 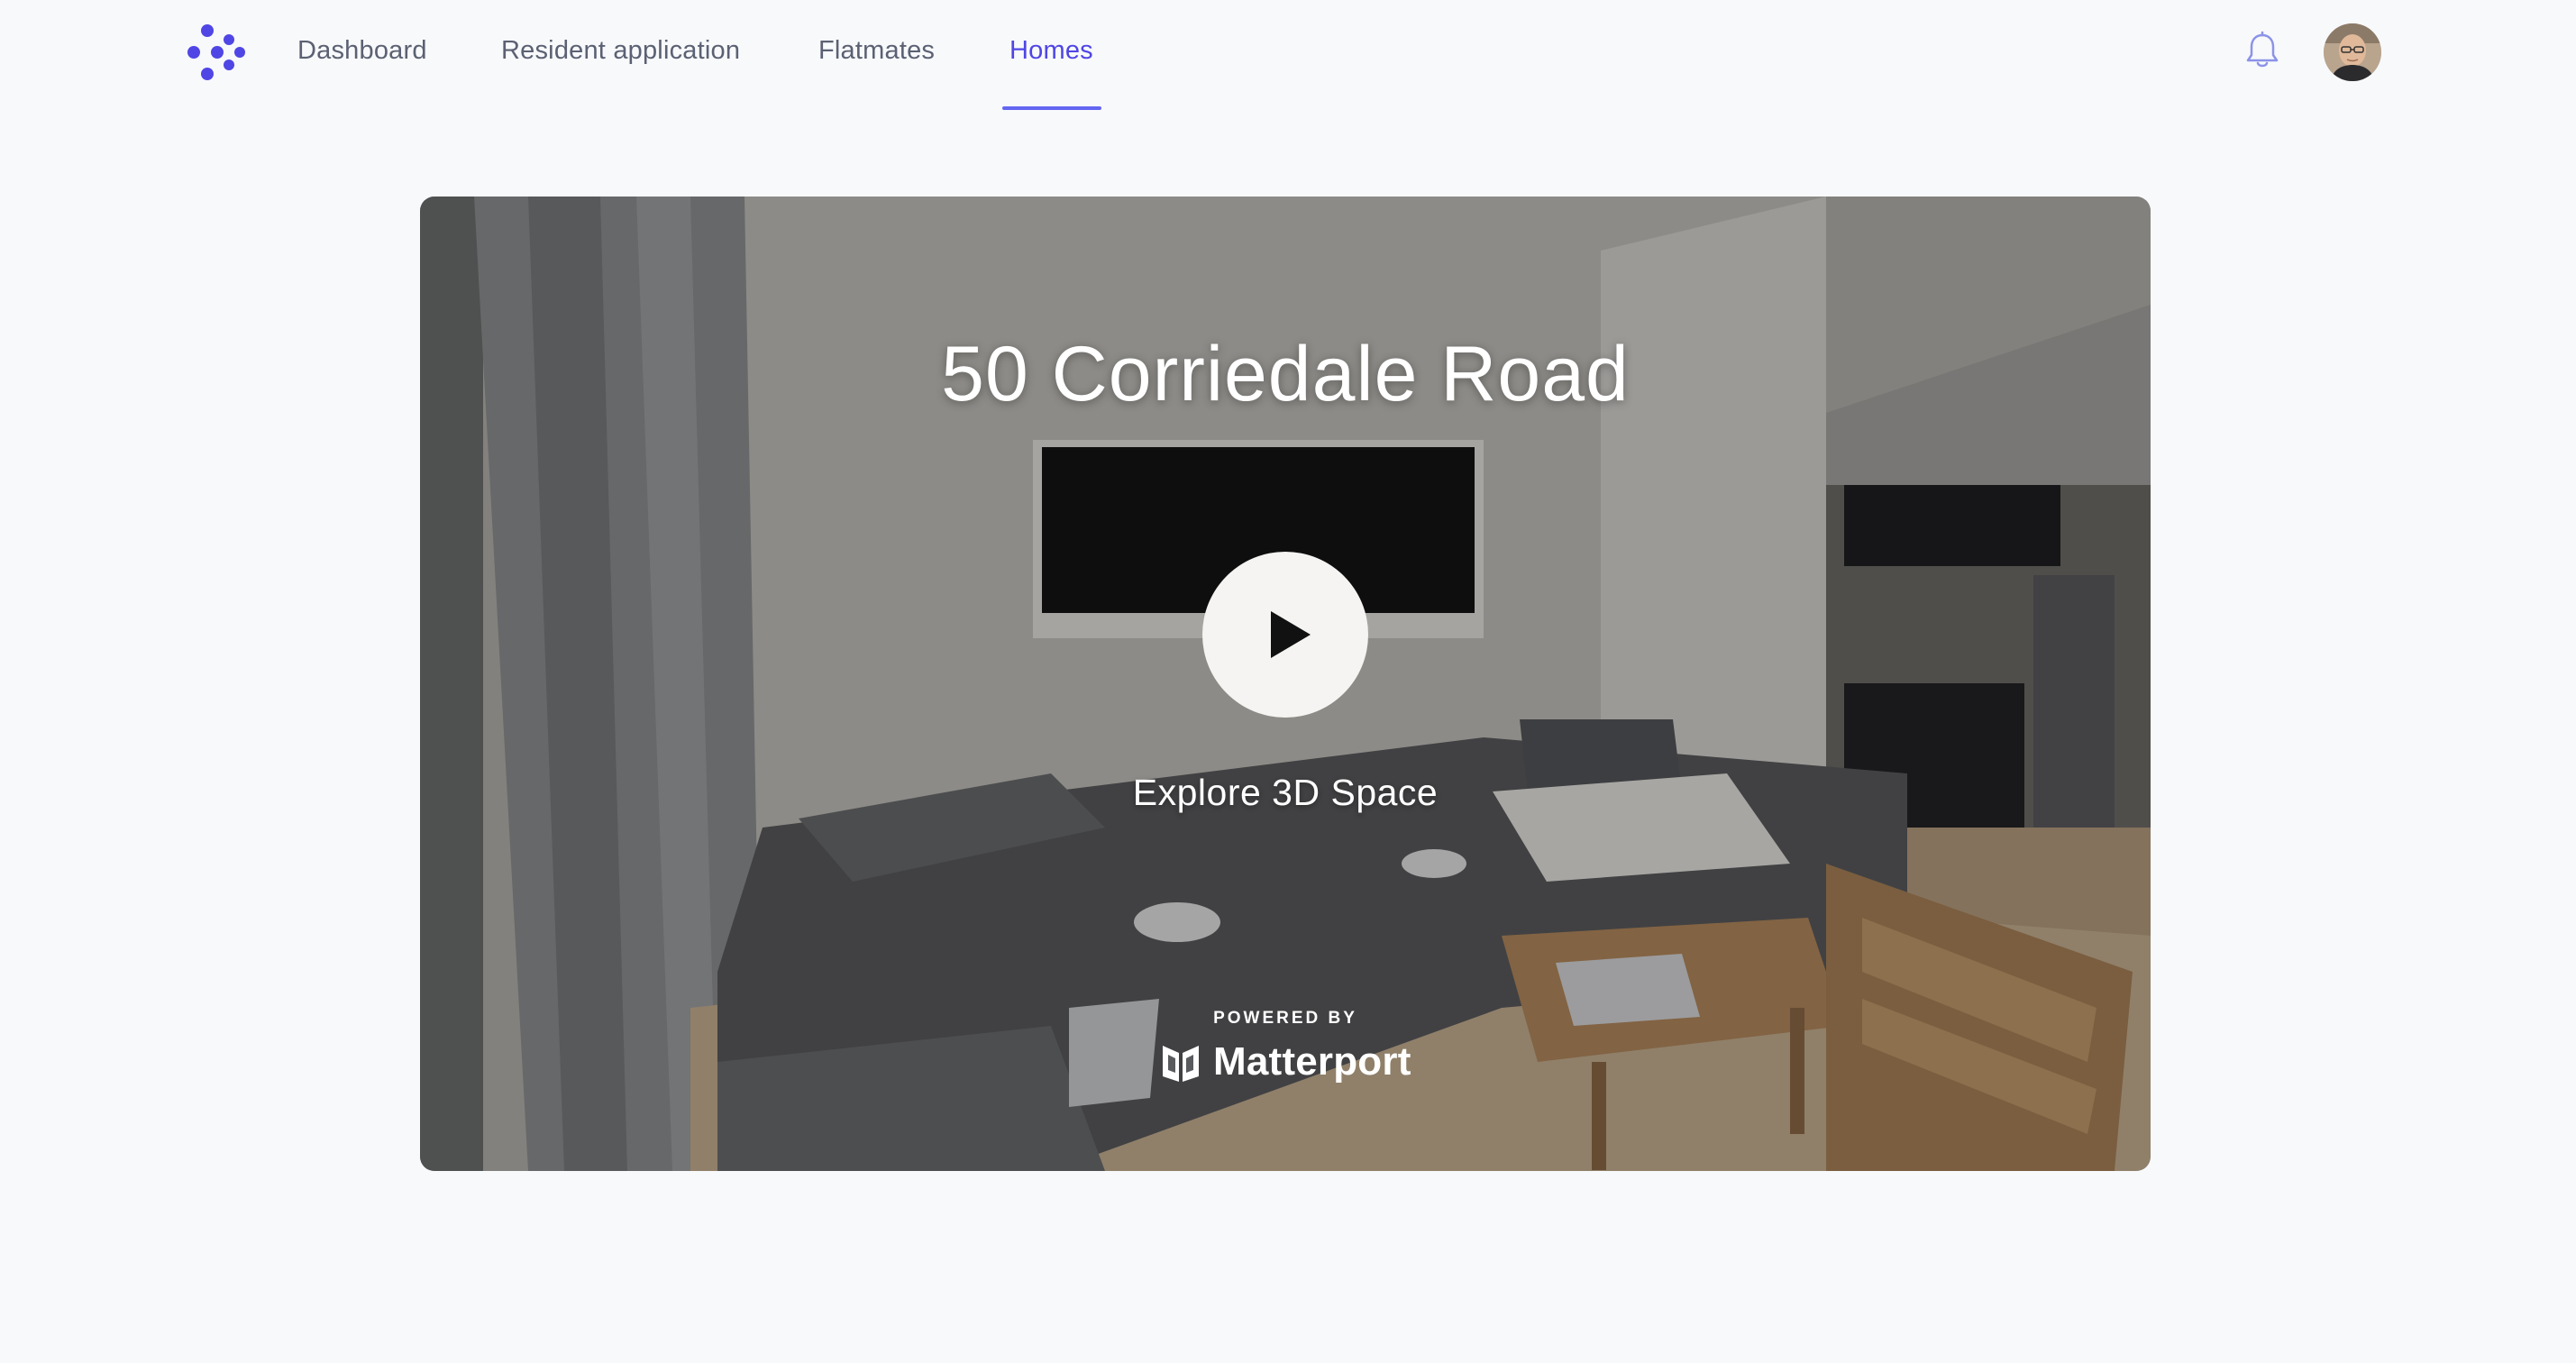 What do you see at coordinates (1285, 1019) in the screenshot?
I see `powered-by-label: POWERED BY` at bounding box center [1285, 1019].